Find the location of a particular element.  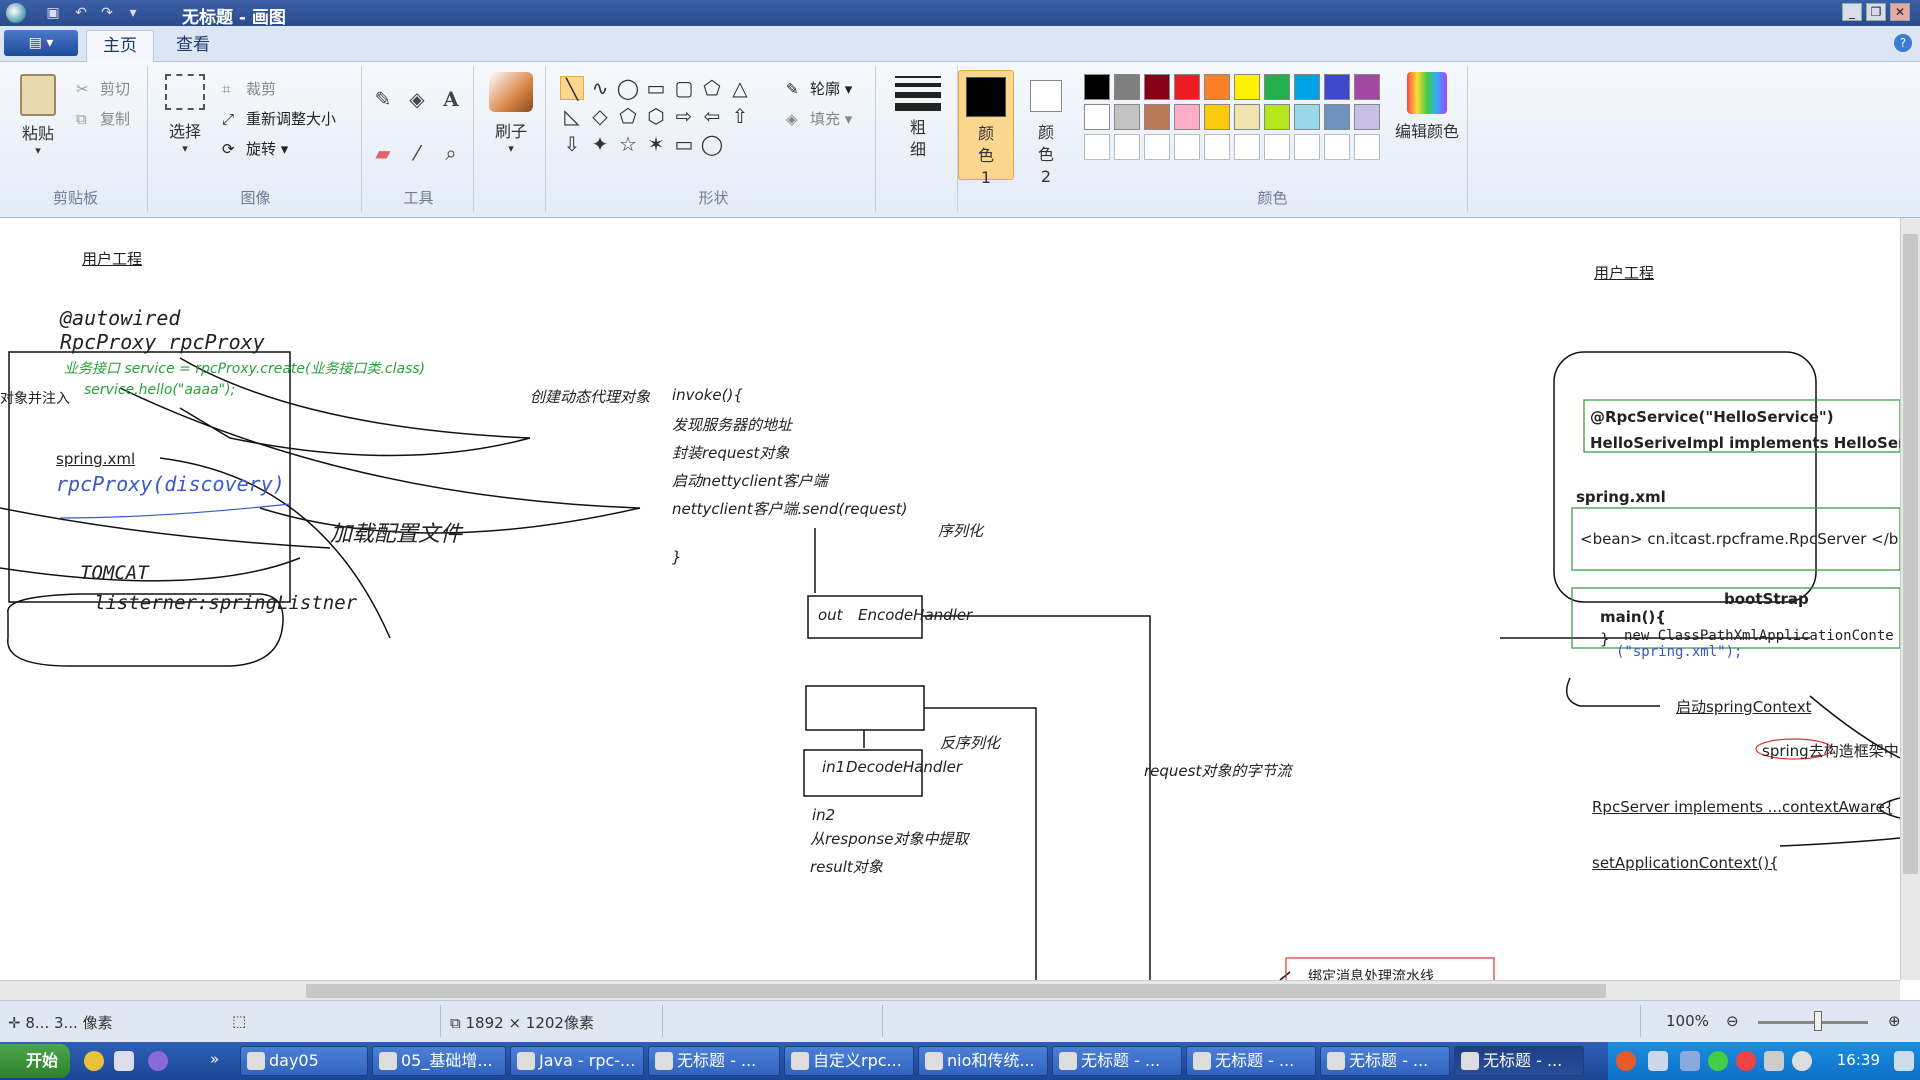

undo-icon: ↶ is located at coordinates (81, 13).